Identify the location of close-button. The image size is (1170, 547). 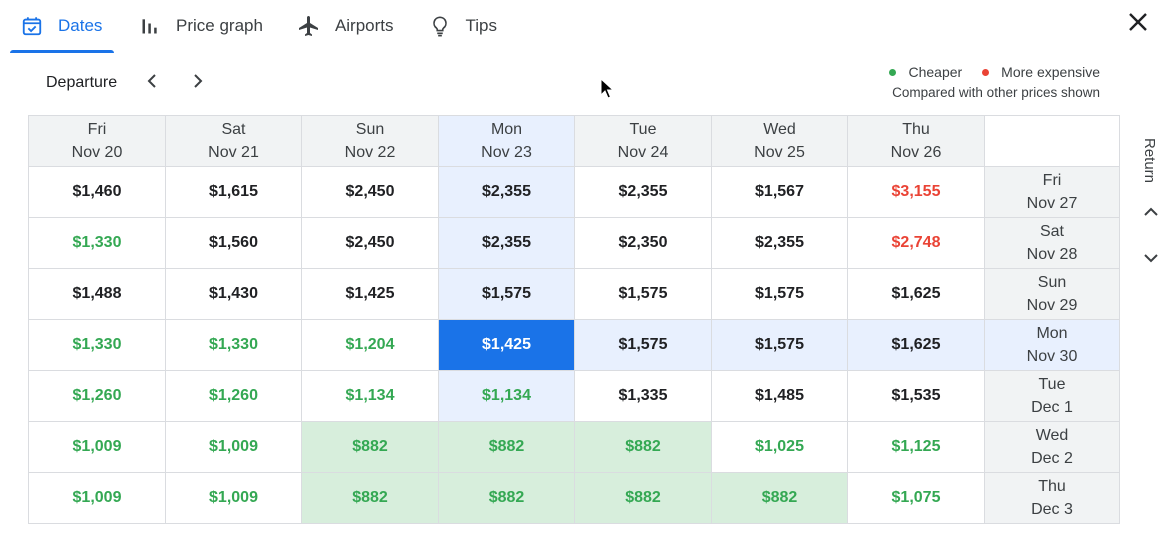
(1138, 24).